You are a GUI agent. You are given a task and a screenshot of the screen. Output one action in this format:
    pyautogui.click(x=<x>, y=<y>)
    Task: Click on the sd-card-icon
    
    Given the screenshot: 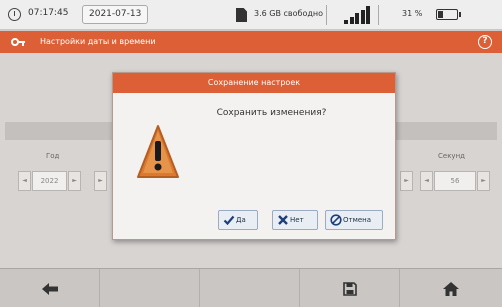 What is the action you would take?
    pyautogui.click(x=241, y=15)
    